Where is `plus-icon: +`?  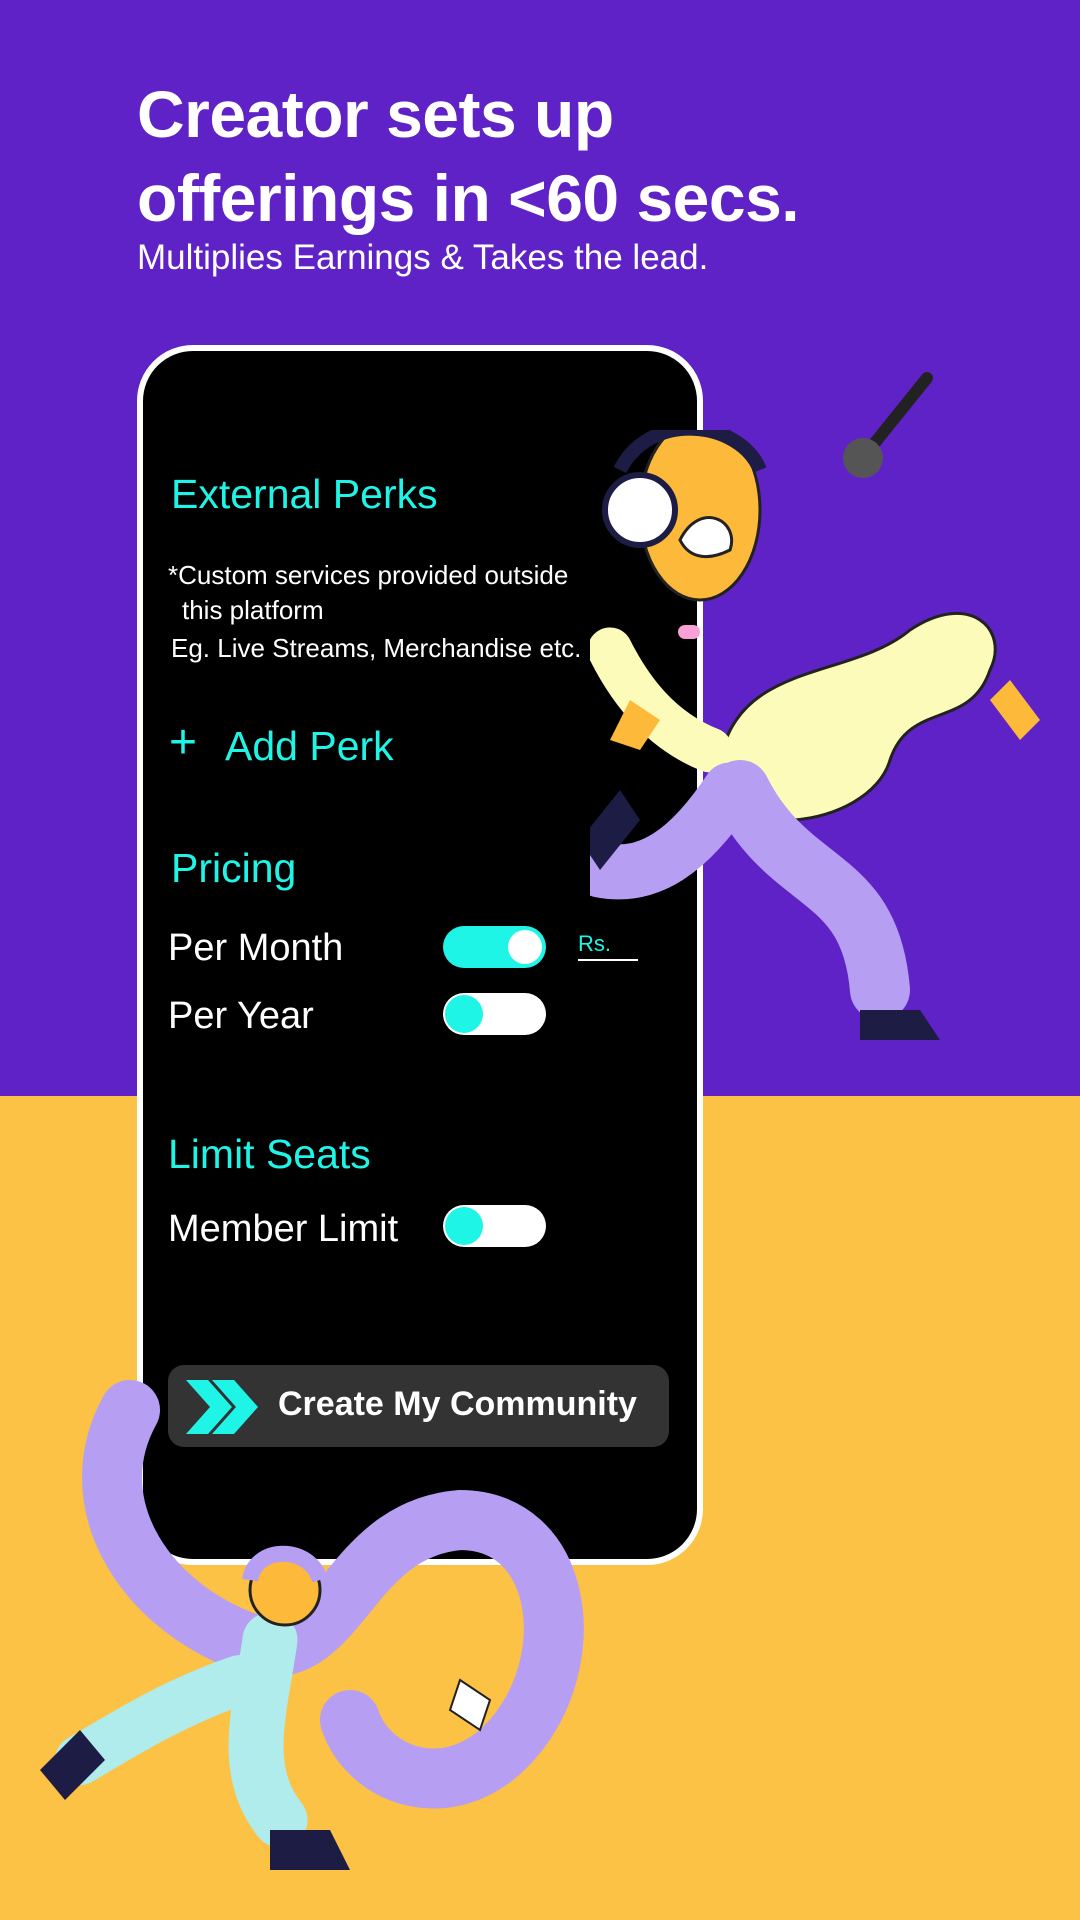 plus-icon: + is located at coordinates (183, 742).